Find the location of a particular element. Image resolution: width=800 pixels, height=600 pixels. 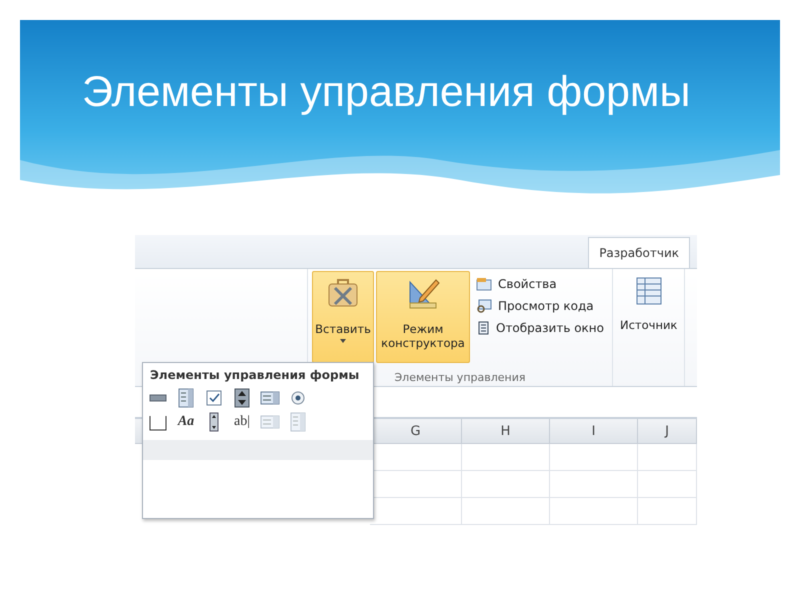

group-label: Элементы управления is located at coordinates (460, 377).